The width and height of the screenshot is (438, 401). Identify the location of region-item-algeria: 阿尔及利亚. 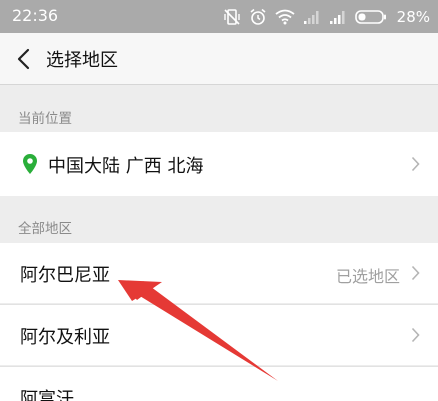
(219, 335).